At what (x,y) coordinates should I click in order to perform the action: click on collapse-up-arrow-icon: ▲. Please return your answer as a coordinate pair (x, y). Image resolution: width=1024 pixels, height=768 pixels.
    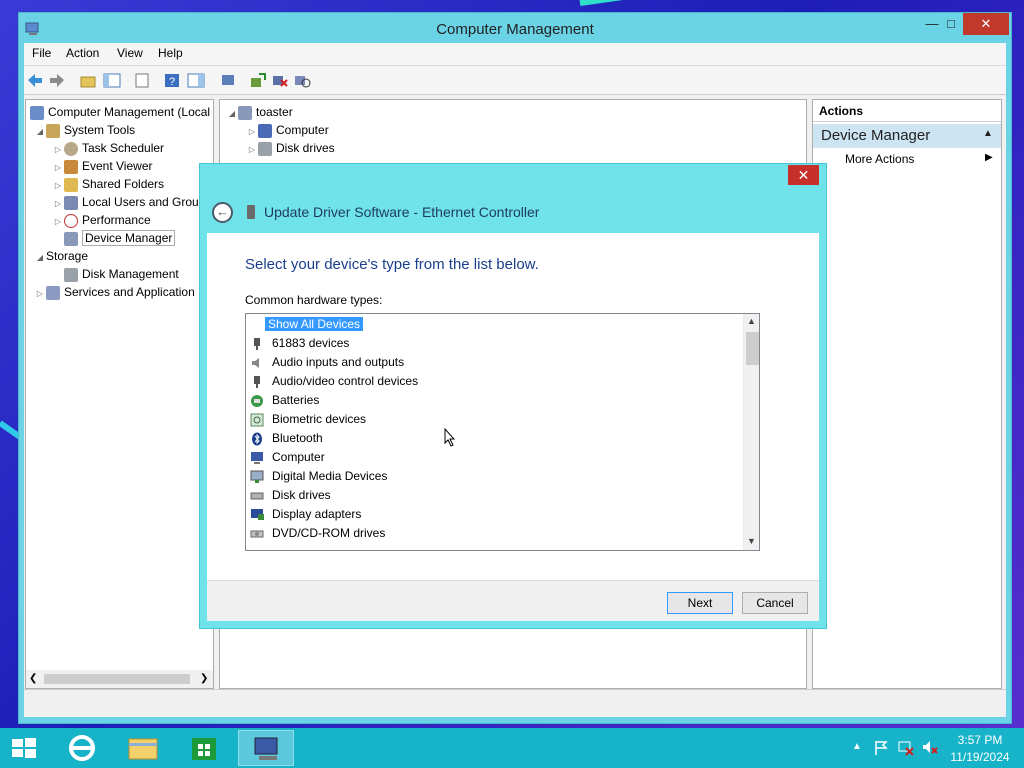
    Looking at the image, I should click on (988, 133).